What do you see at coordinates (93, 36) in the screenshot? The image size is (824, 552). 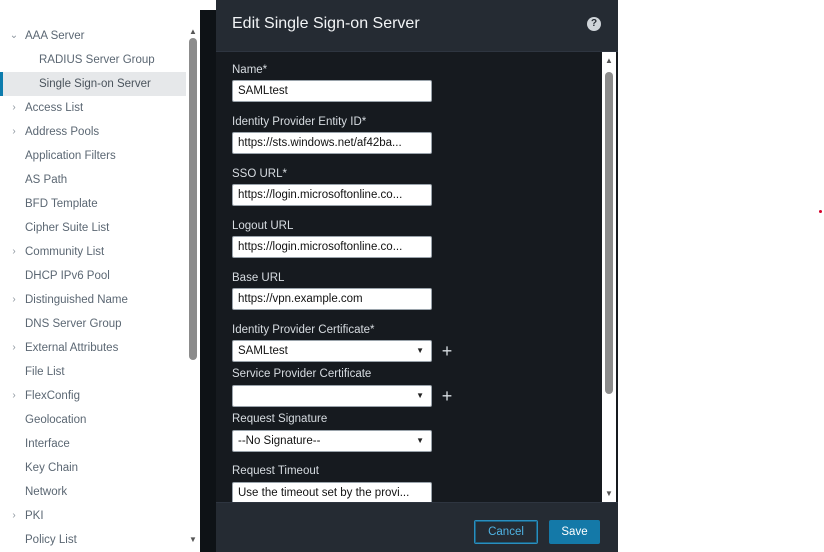 I see `sidebar-item-aaa-server: ⌄ AAA Server` at bounding box center [93, 36].